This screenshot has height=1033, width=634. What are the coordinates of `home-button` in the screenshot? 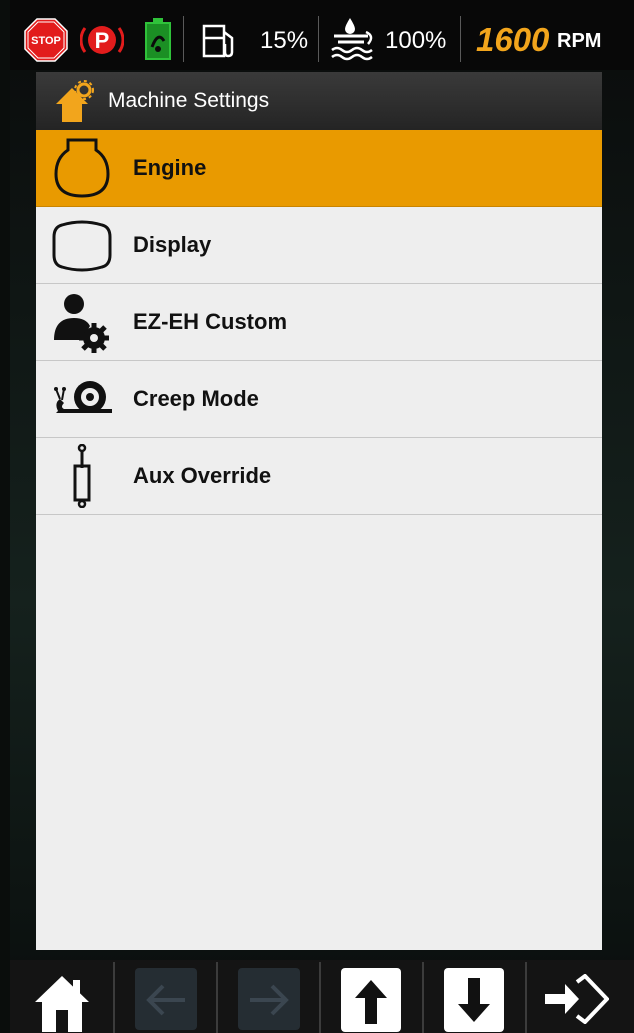 It's located at (61, 996).